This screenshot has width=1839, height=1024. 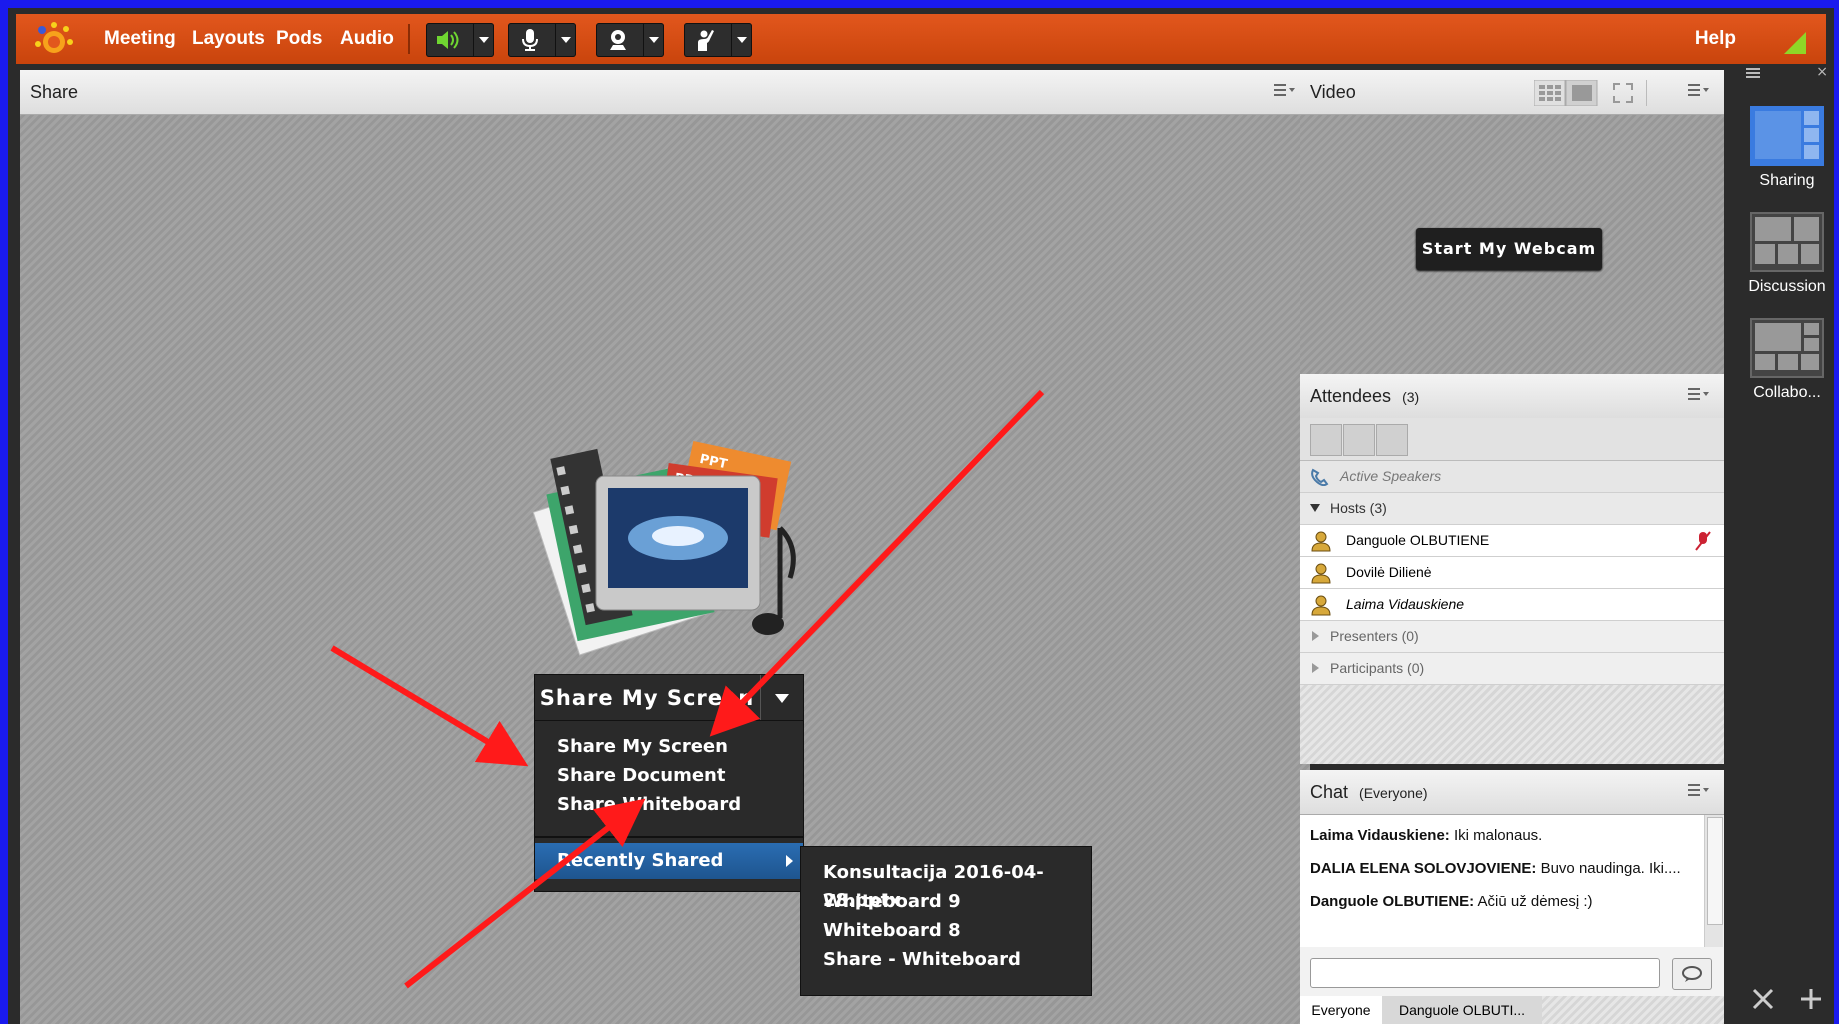 I want to click on microphone-dropdown, so click(x=565, y=40).